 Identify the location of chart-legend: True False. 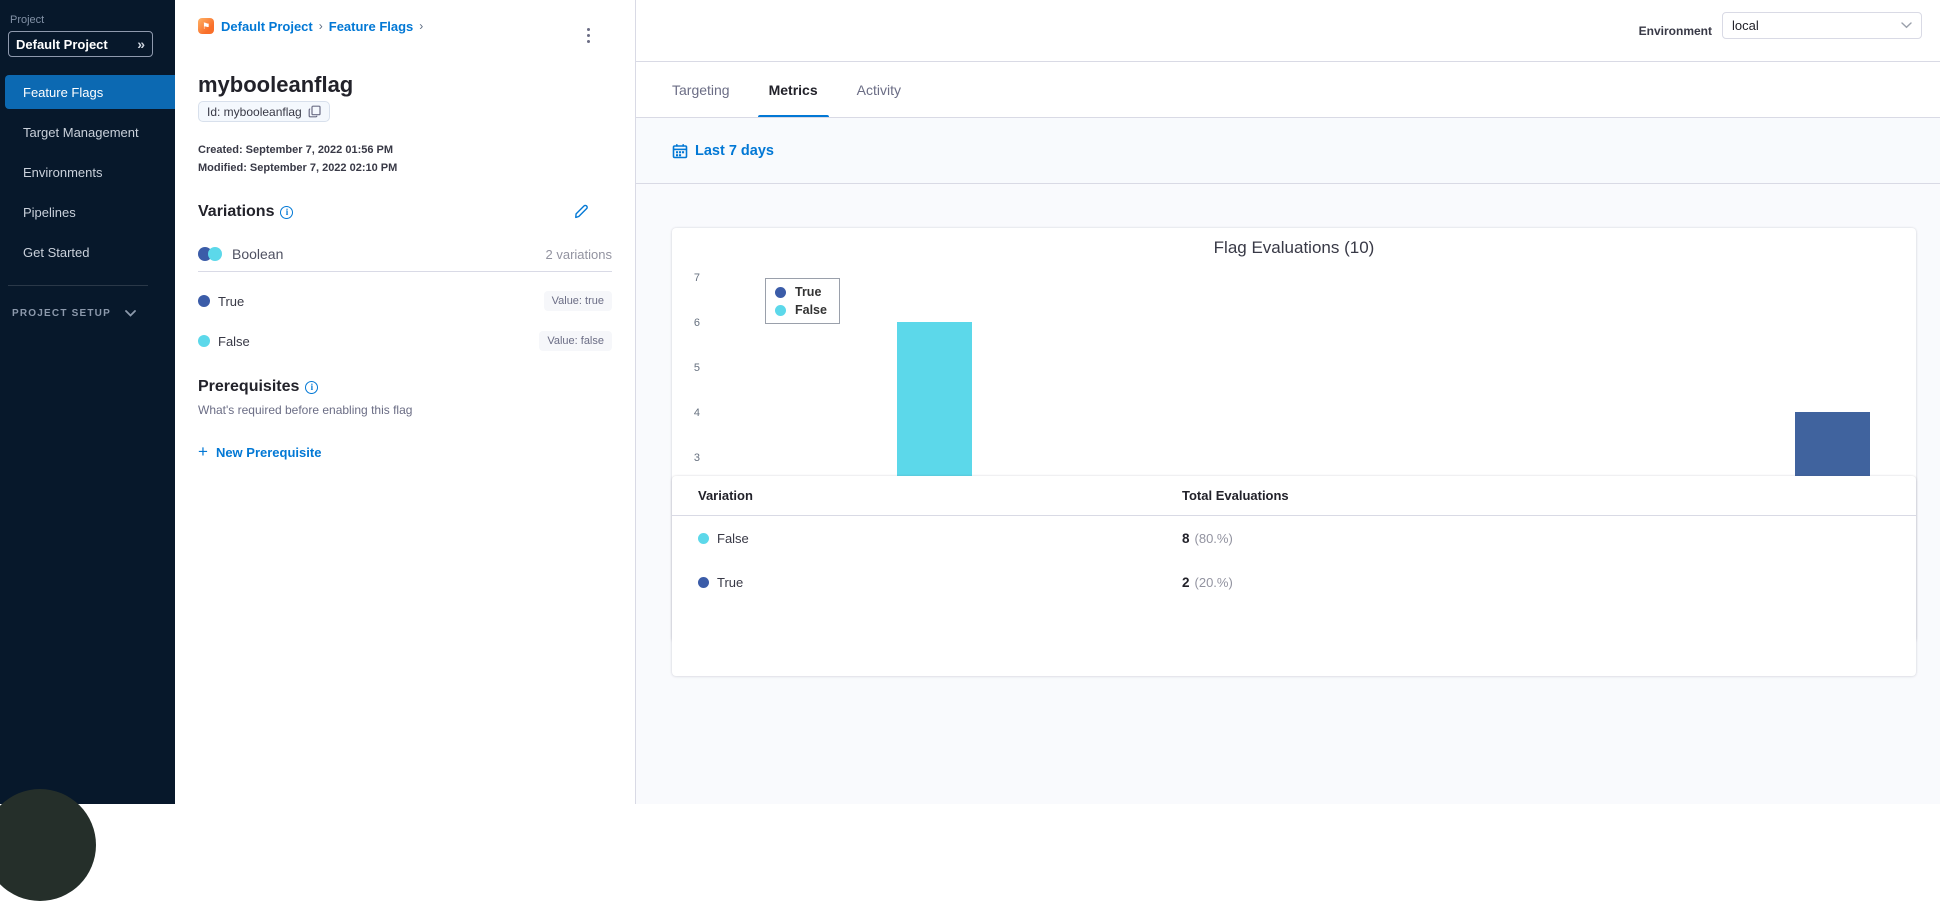
(802, 301).